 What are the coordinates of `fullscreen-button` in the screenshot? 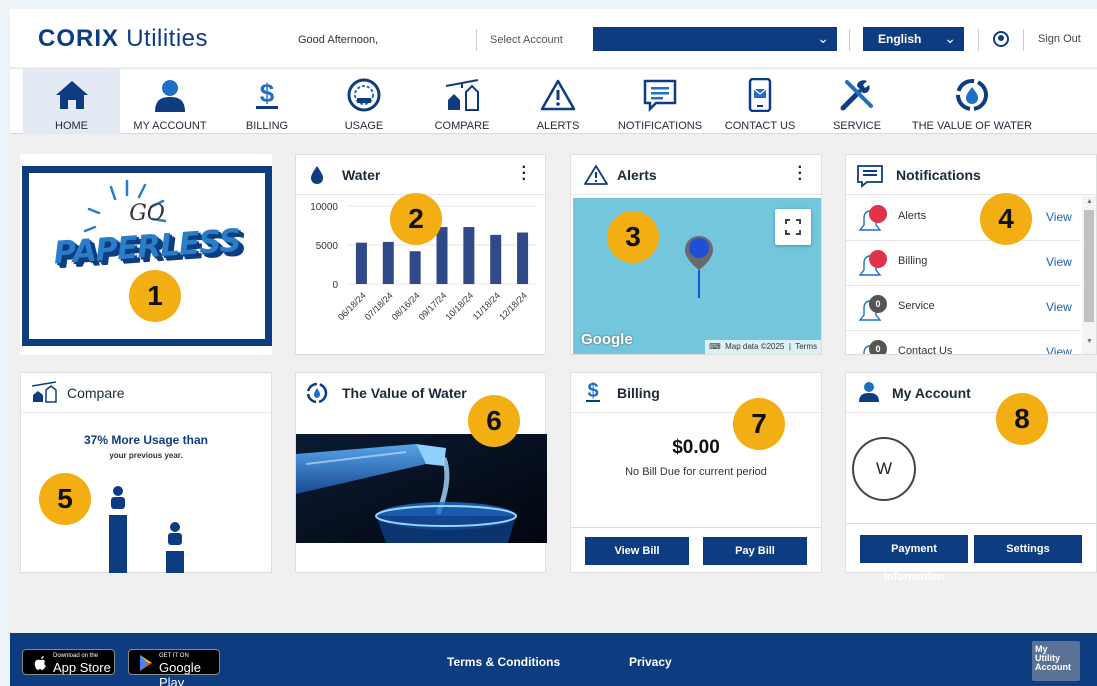 It's located at (793, 227).